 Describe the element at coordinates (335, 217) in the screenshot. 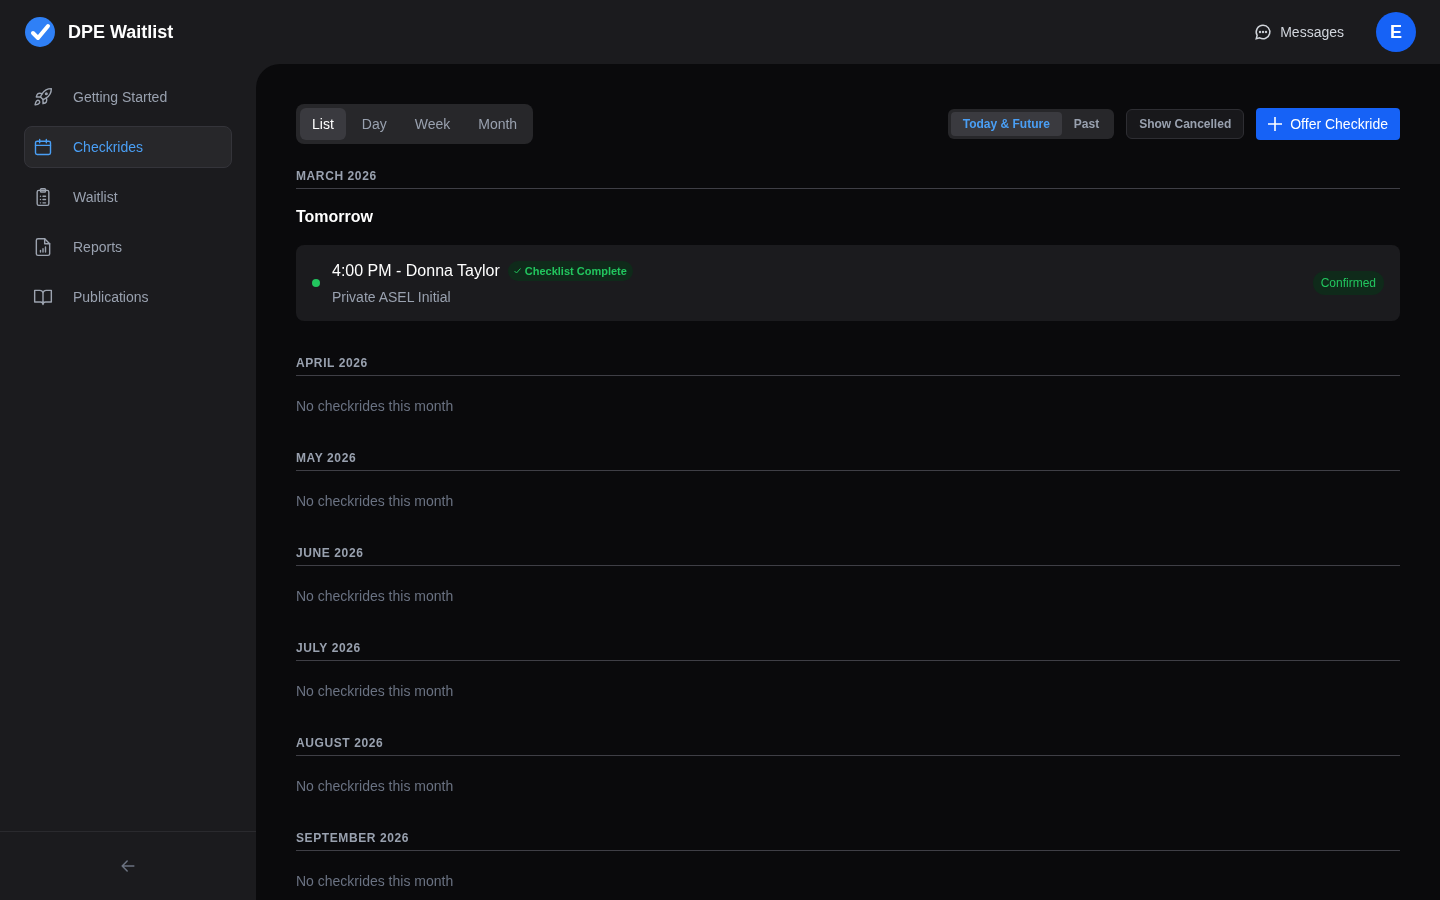

I see `day-heading: Tomorrow` at that location.